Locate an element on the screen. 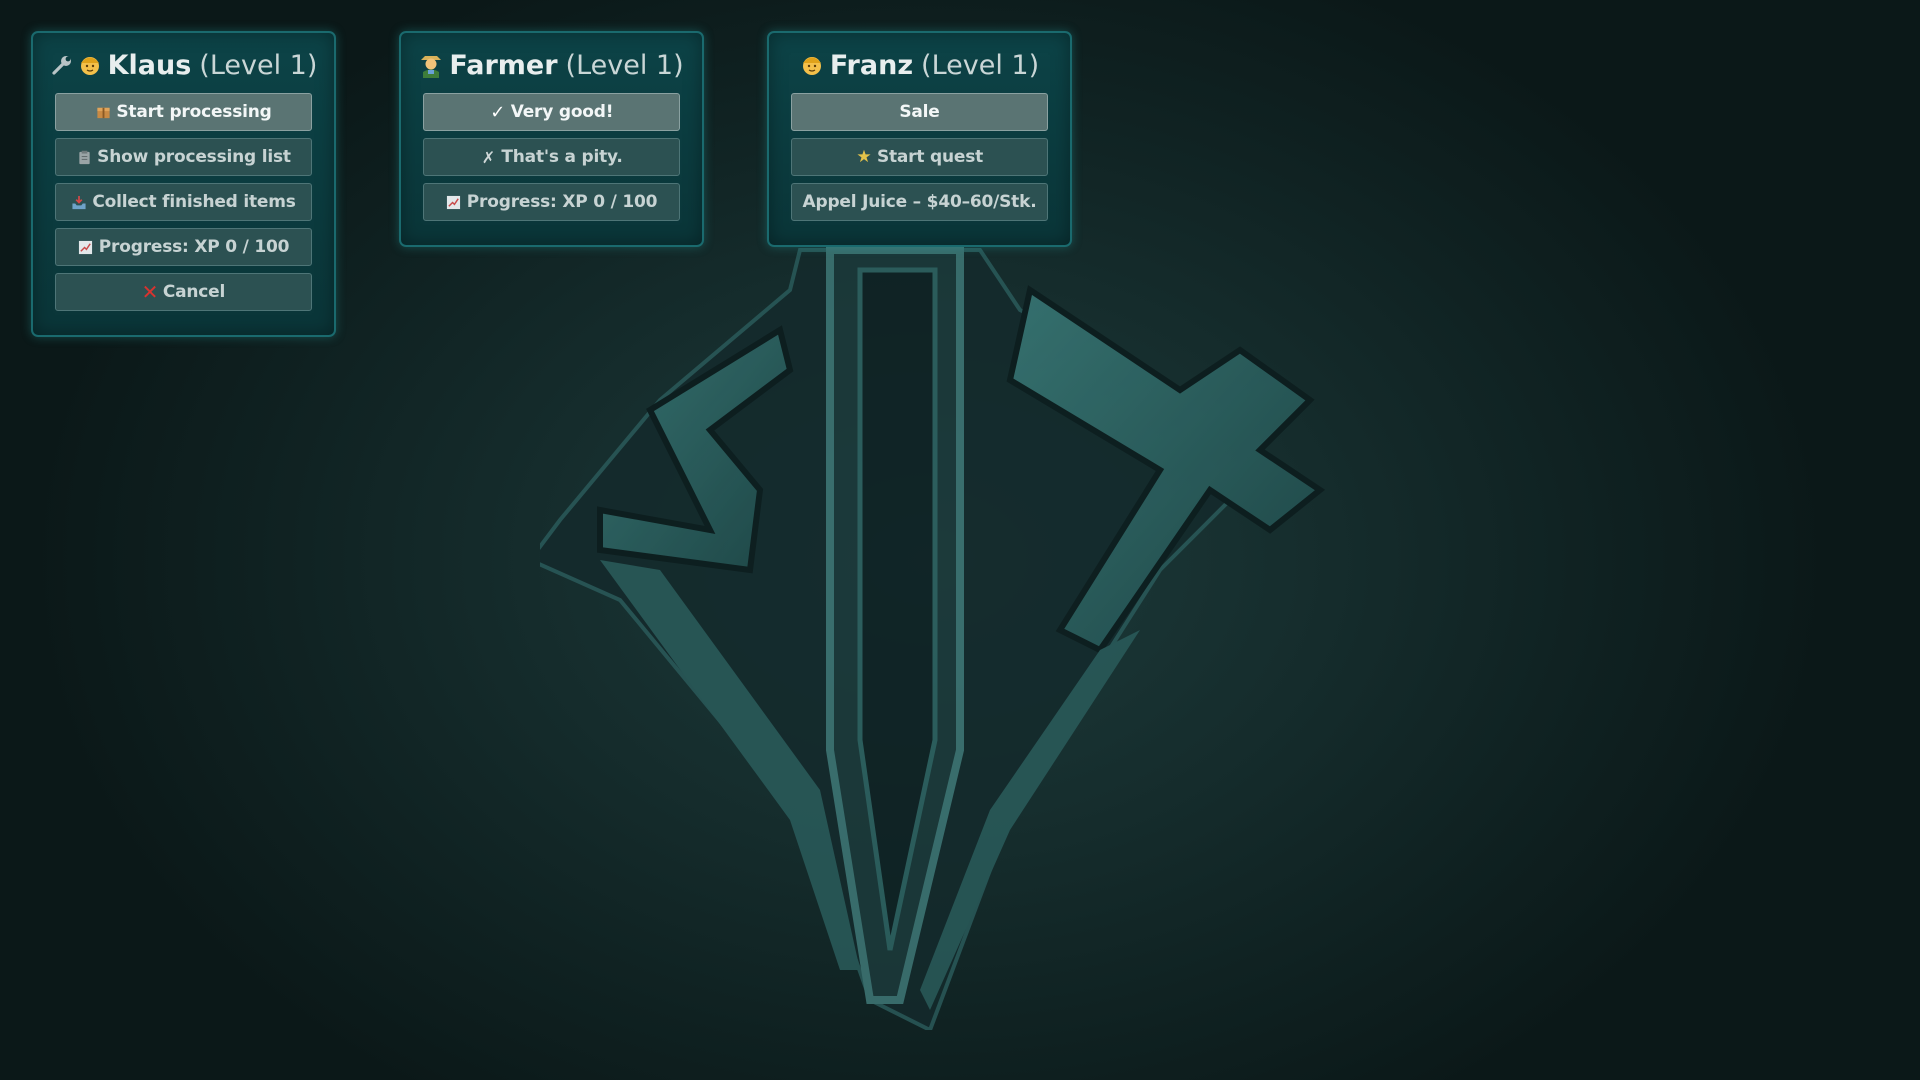 This screenshot has width=1920, height=1080. star-icon: ★ is located at coordinates (864, 157).